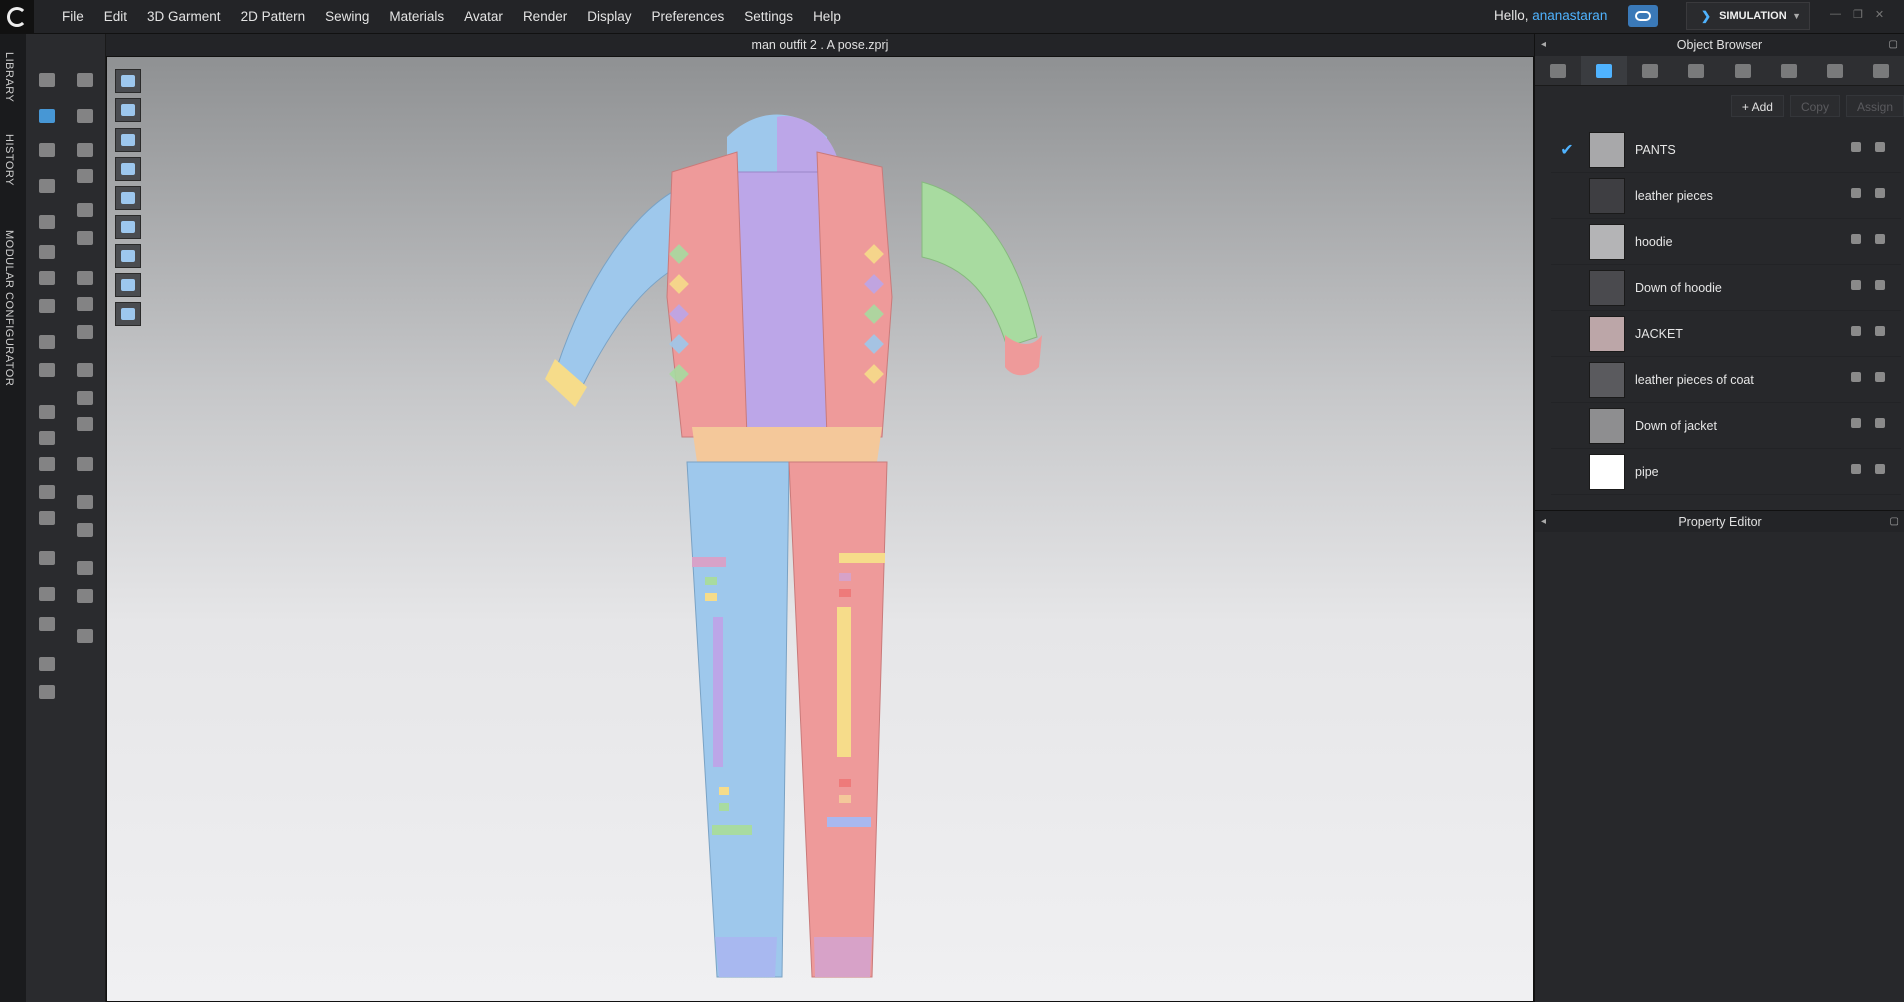  Describe the element at coordinates (128, 110) in the screenshot. I see `view-garment-icon` at that location.